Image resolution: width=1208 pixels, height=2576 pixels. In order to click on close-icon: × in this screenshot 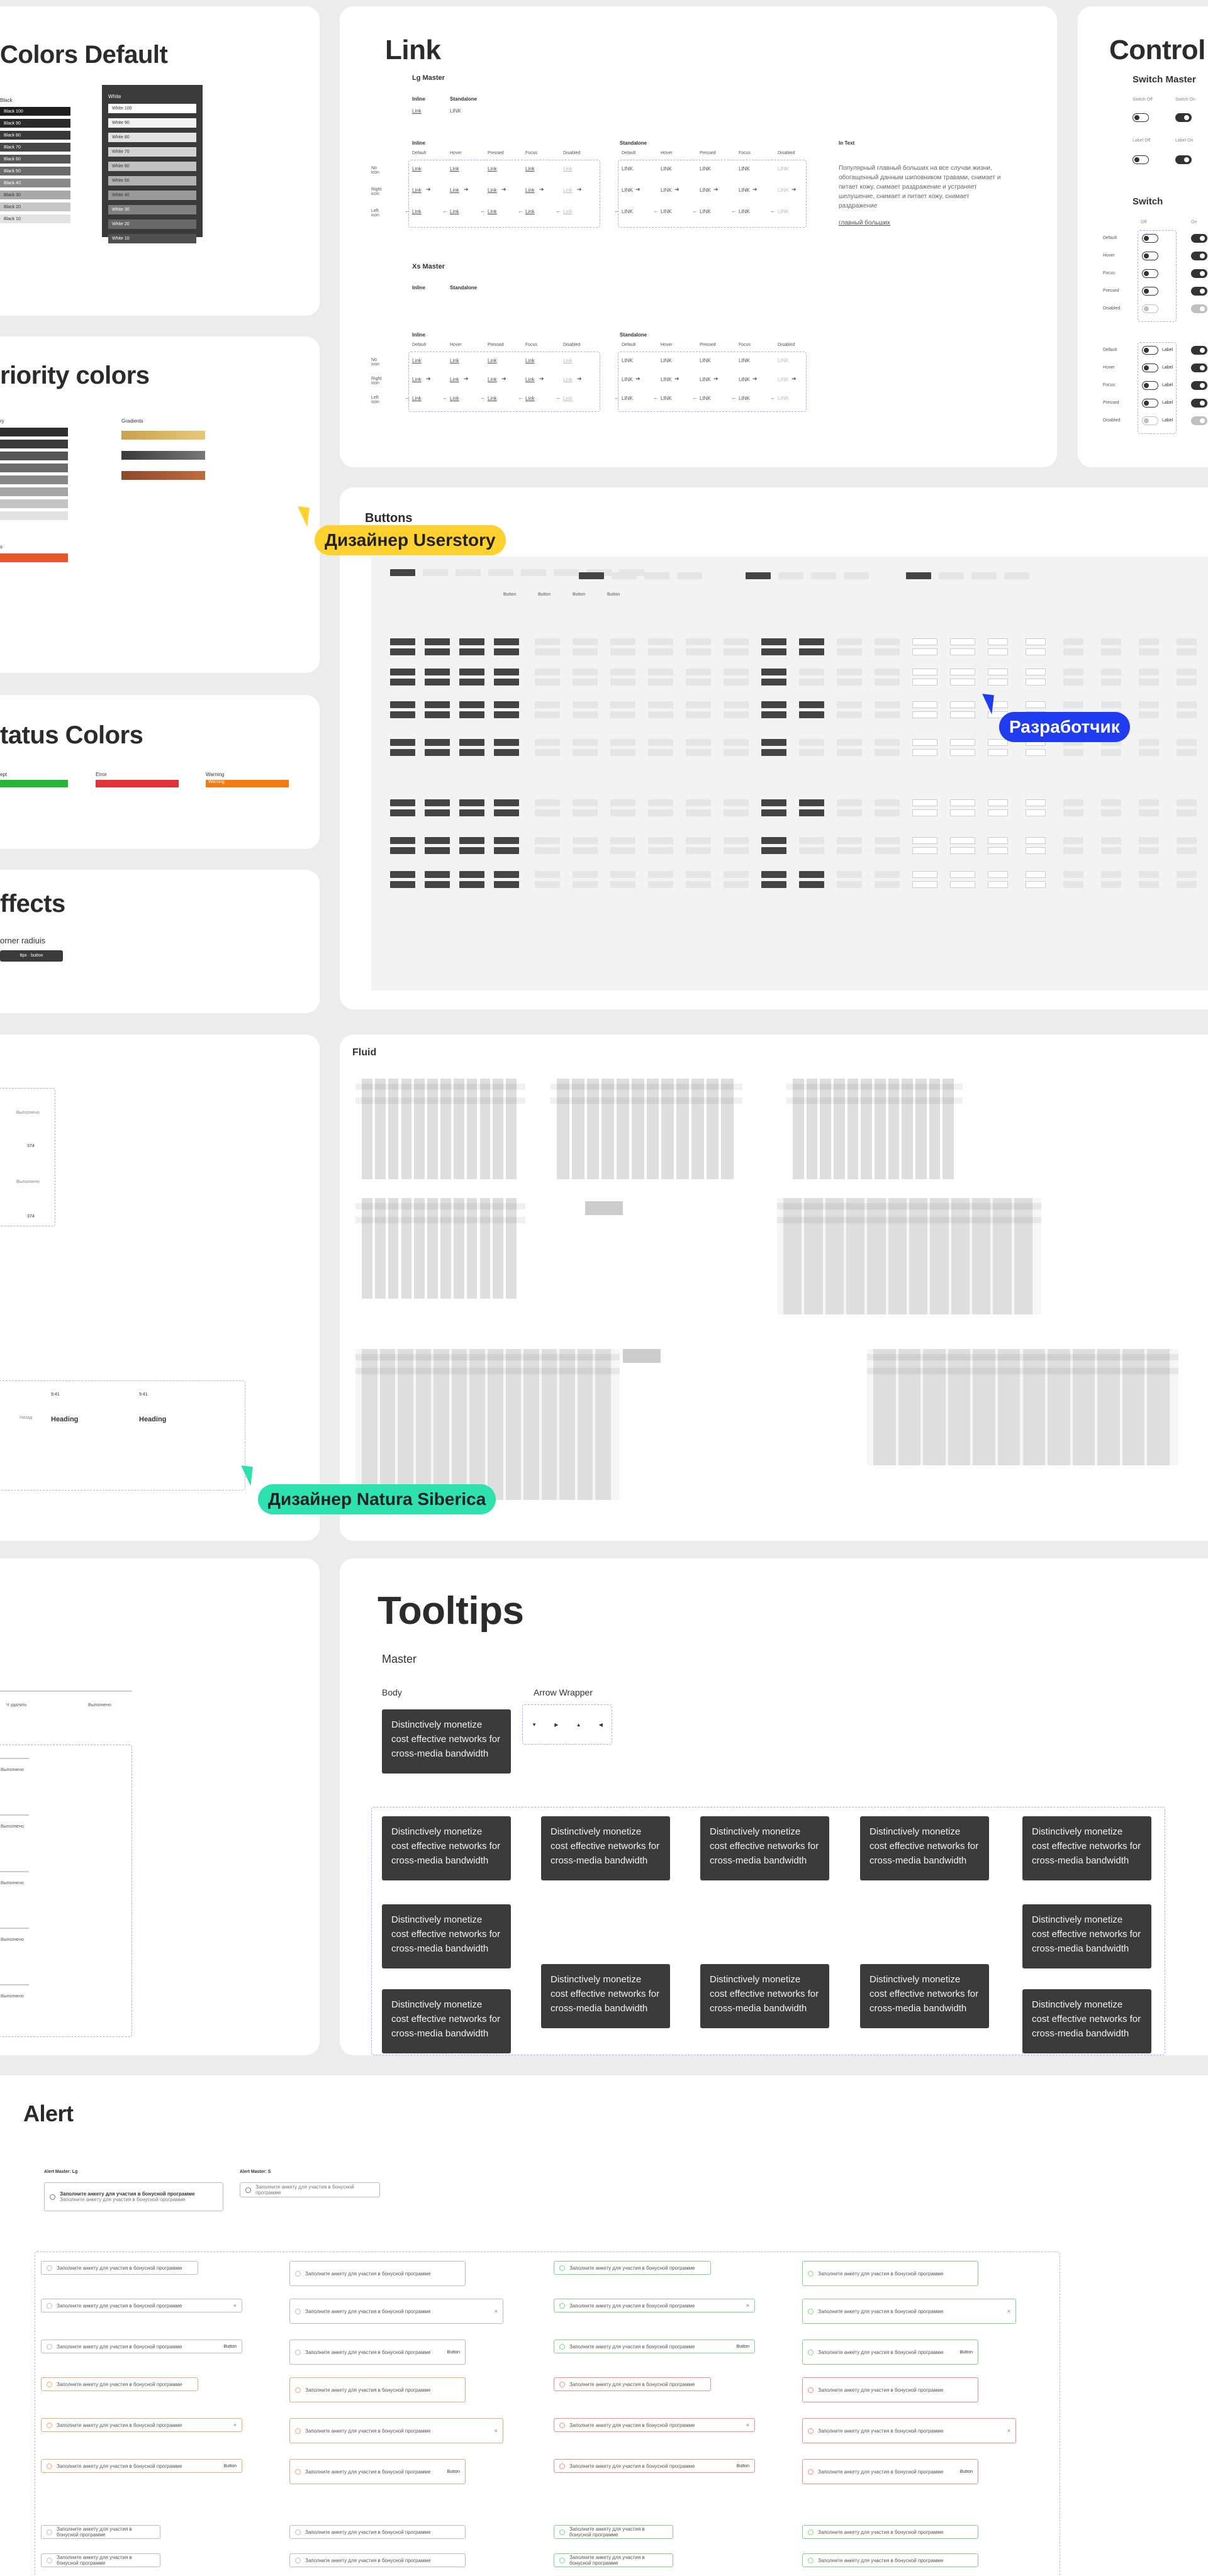, I will do `click(747, 2425)`.